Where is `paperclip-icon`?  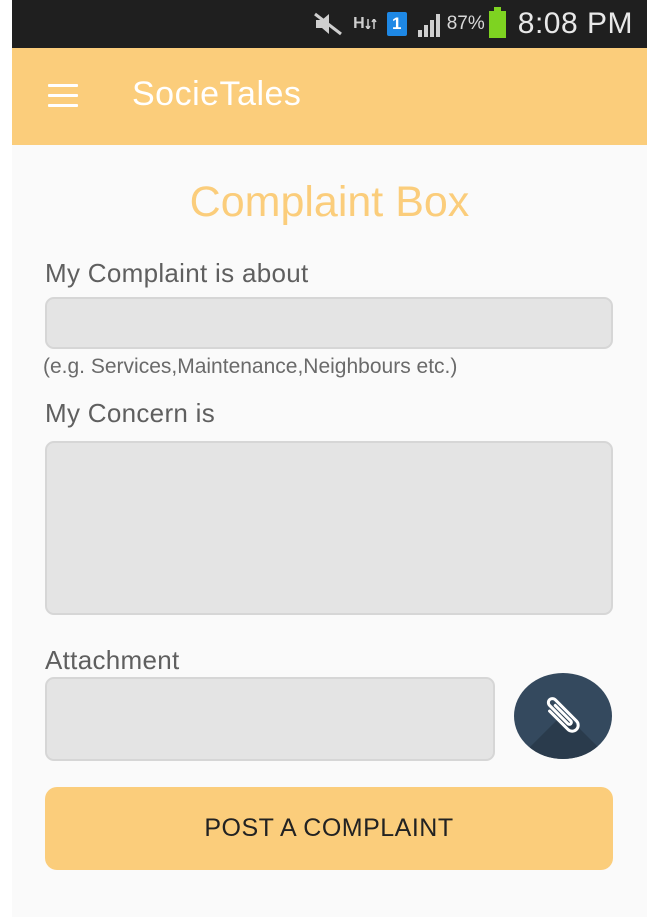
paperclip-icon is located at coordinates (563, 716).